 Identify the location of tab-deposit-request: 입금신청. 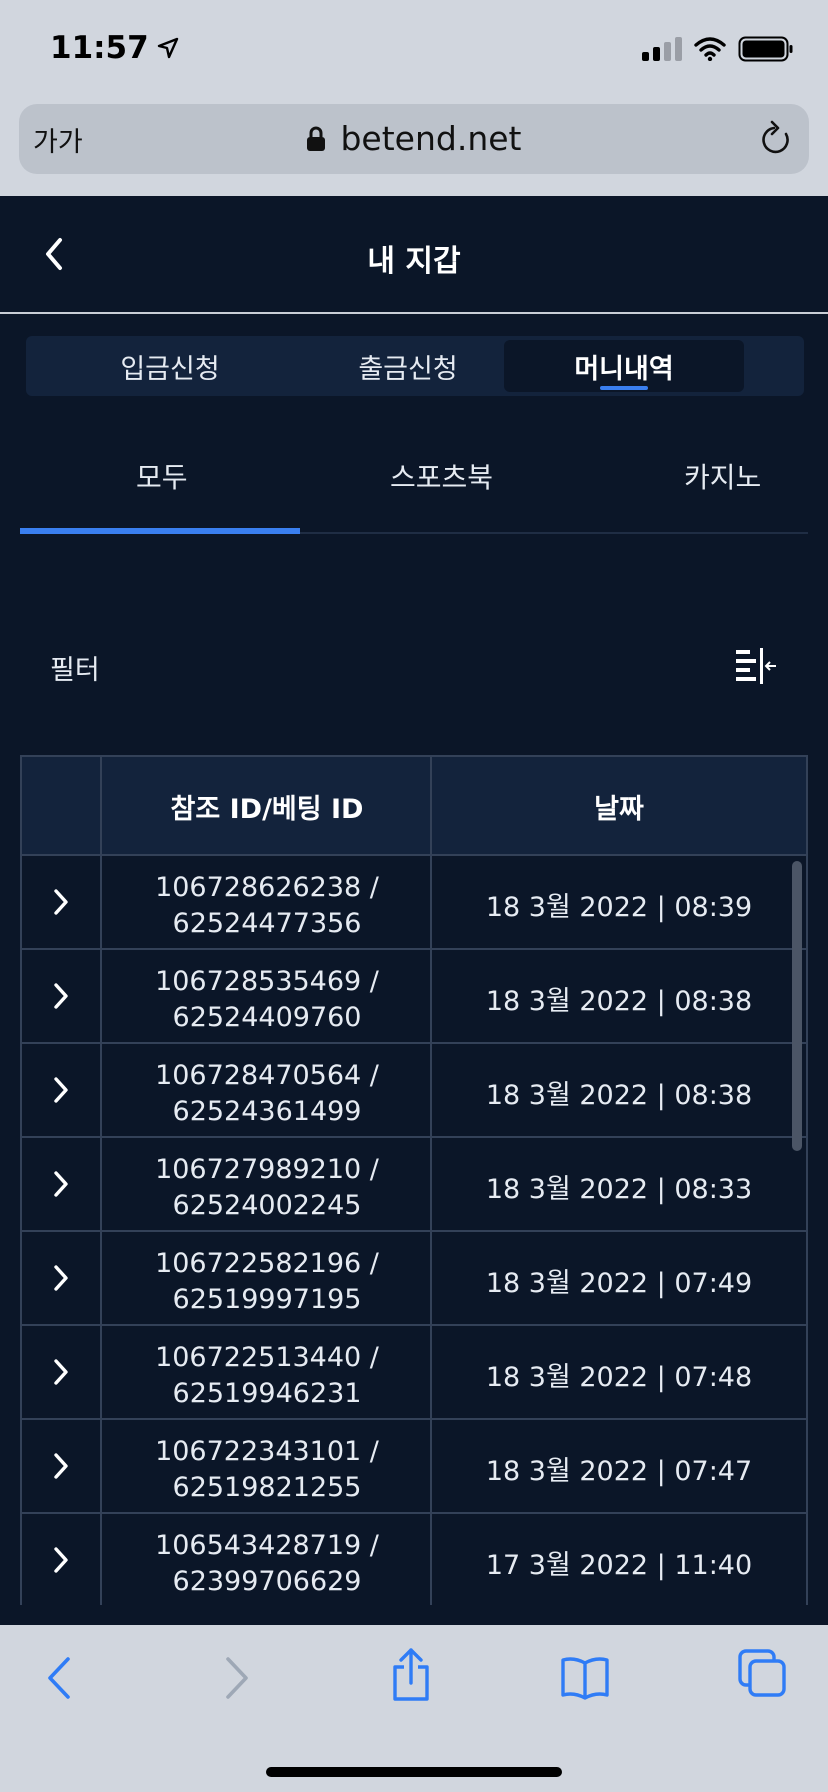
(170, 366).